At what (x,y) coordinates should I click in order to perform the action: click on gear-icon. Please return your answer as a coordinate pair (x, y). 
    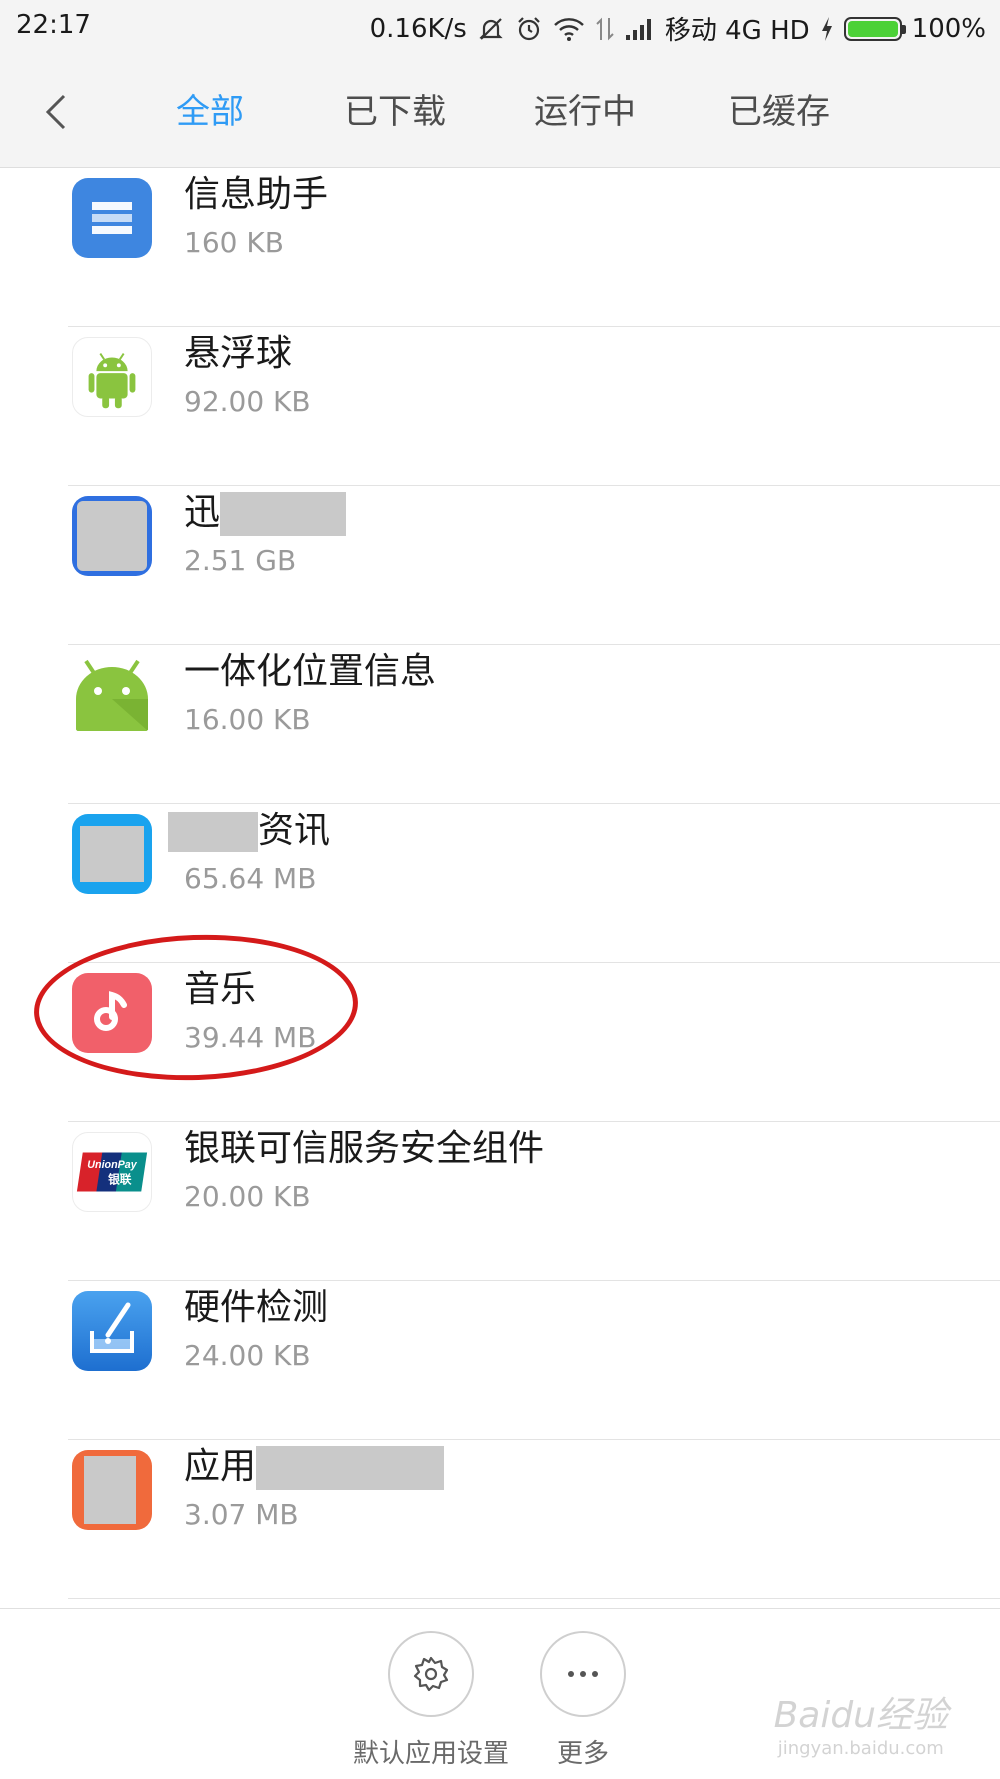
    Looking at the image, I should click on (431, 1674).